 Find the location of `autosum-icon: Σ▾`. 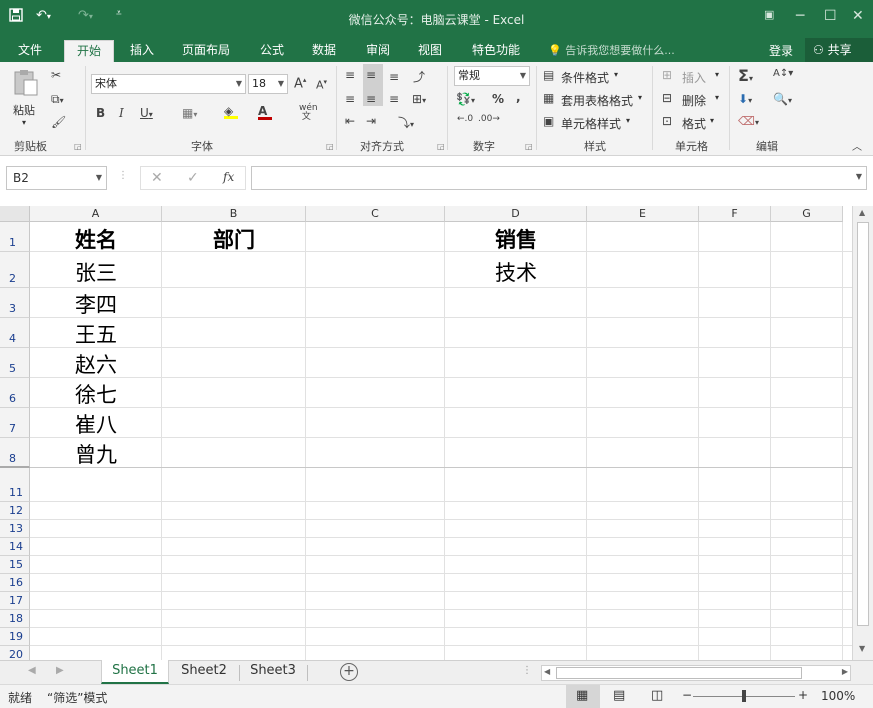

autosum-icon: Σ▾ is located at coordinates (745, 75).